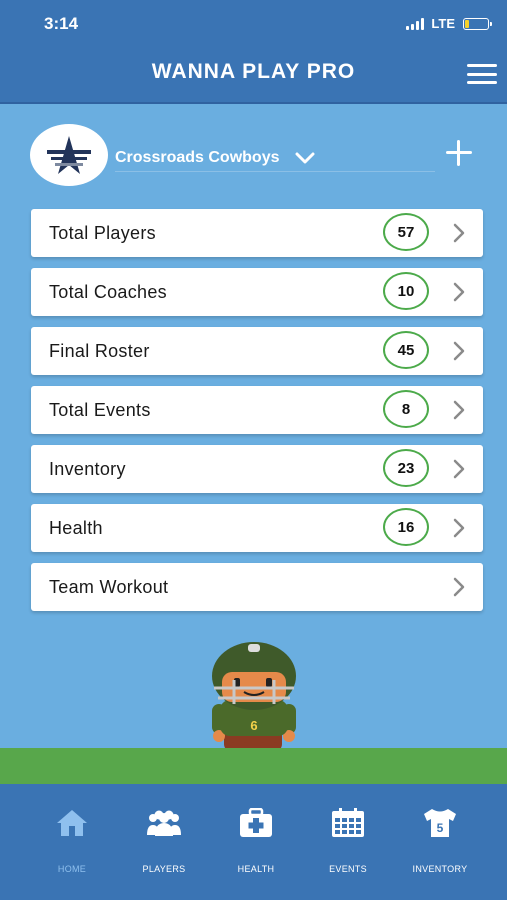  What do you see at coordinates (164, 869) in the screenshot?
I see `tab-label: PLAYERS` at bounding box center [164, 869].